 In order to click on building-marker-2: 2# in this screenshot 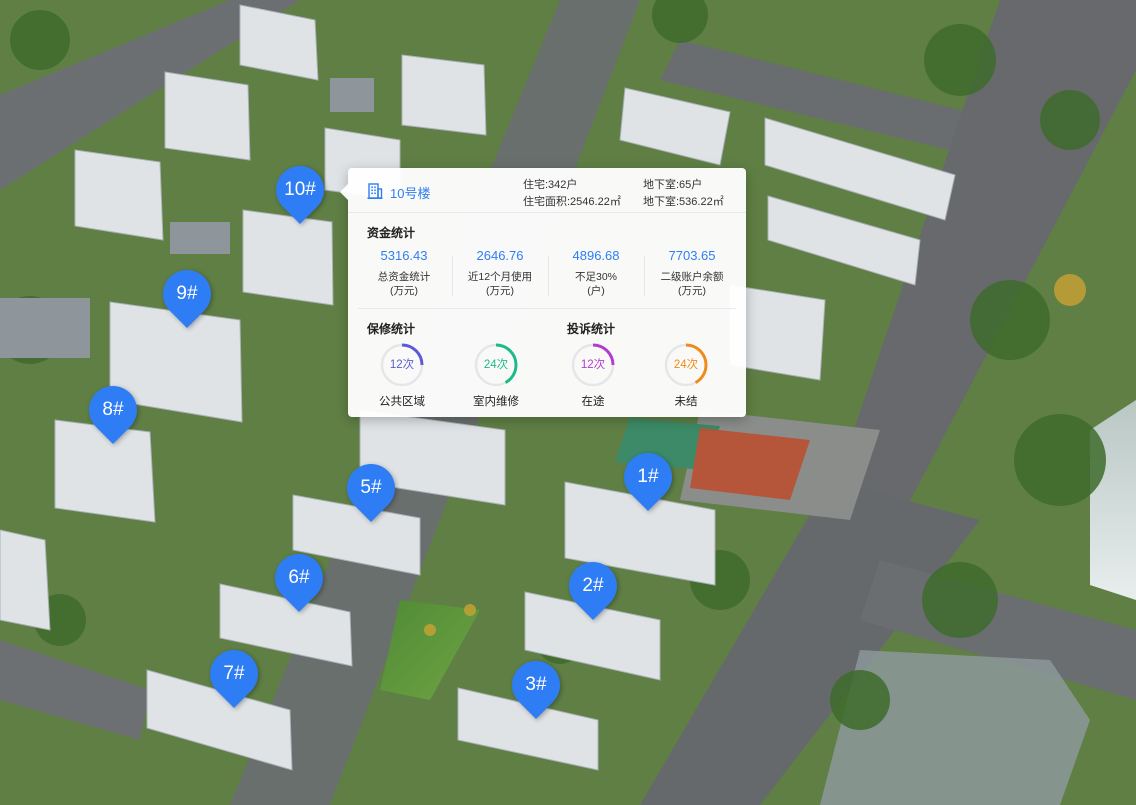, I will do `click(593, 586)`.